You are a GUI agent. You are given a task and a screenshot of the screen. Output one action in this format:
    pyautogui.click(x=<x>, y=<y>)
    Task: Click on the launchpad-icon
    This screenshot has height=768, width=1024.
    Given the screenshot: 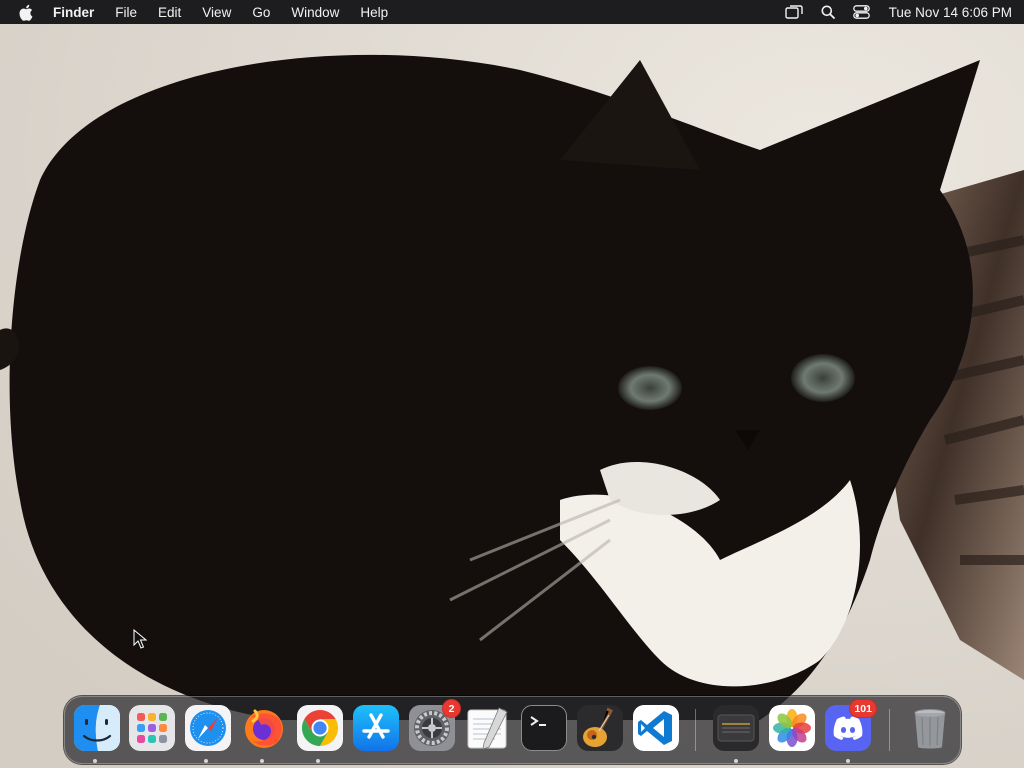 What is the action you would take?
    pyautogui.click(x=152, y=728)
    